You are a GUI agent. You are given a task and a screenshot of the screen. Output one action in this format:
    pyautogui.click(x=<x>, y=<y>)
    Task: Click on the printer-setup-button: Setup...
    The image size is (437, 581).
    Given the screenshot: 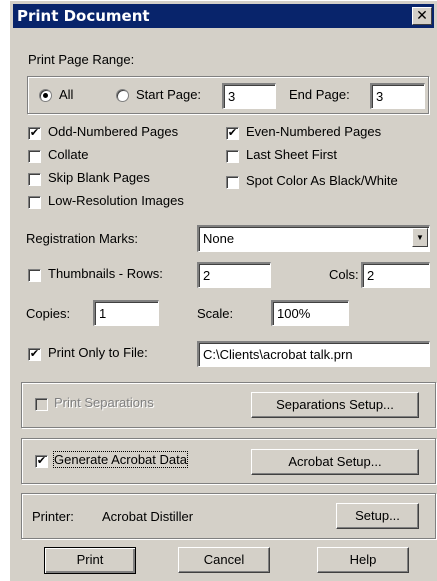 What is the action you would take?
    pyautogui.click(x=377, y=516)
    